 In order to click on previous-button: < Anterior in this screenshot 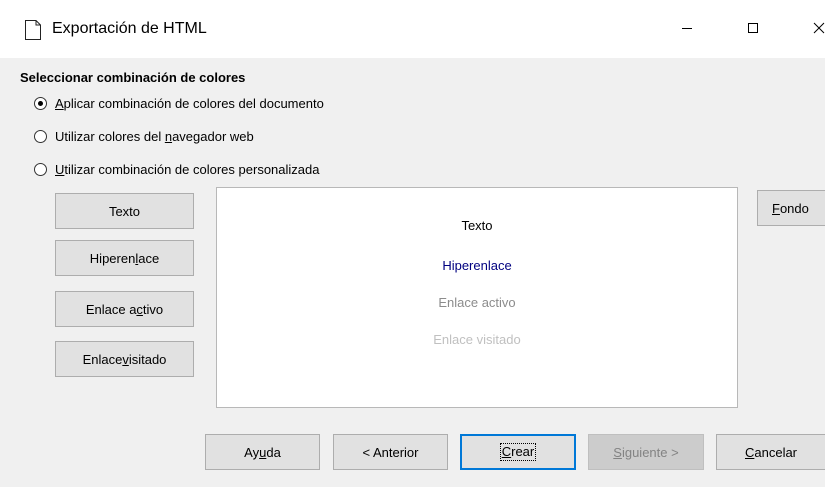, I will do `click(390, 452)`.